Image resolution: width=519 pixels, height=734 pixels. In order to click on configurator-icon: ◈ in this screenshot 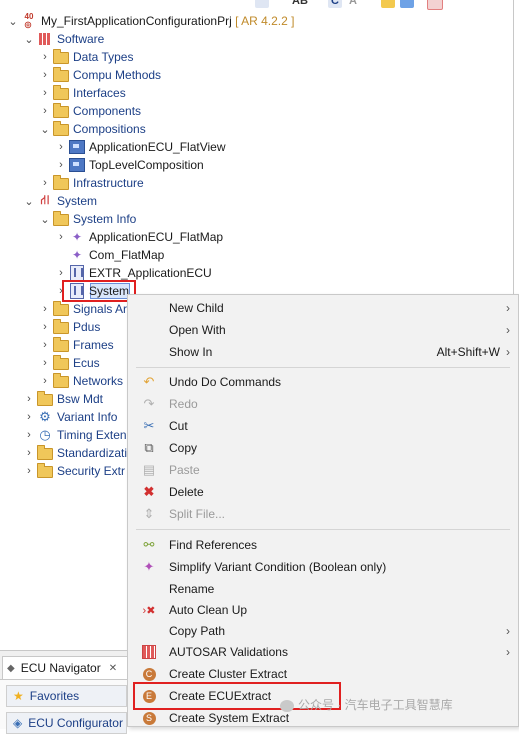, I will do `click(18, 723)`.